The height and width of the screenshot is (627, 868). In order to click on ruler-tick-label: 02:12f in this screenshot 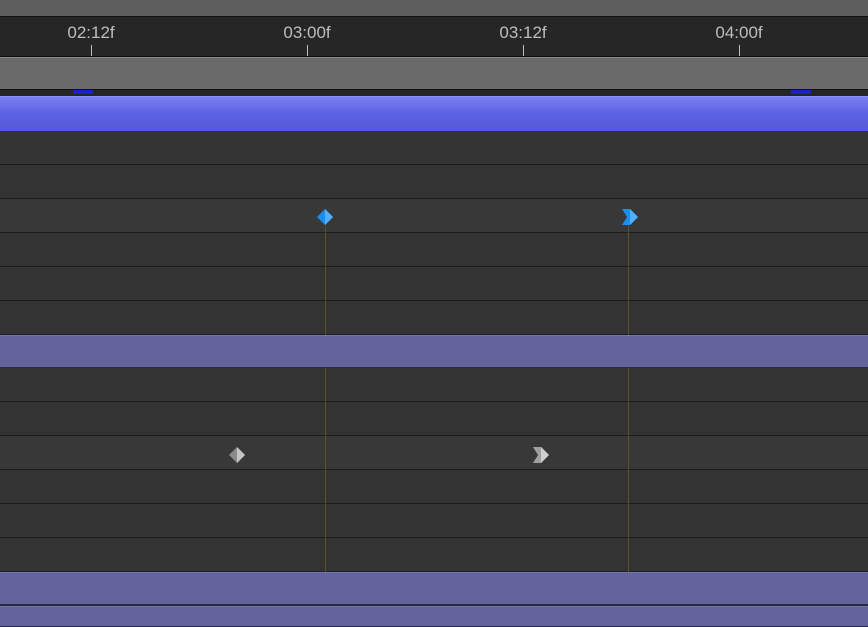, I will do `click(91, 32)`.